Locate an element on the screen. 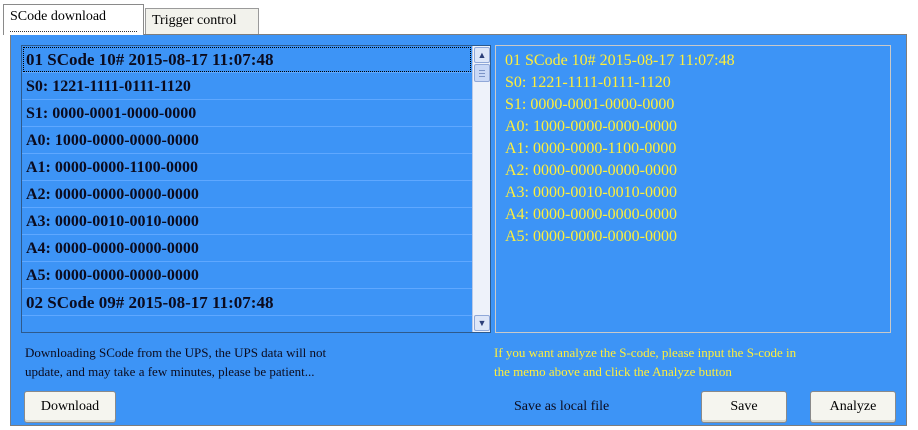 This screenshot has height=430, width=918. list-item: 01 SCode 10# 2015-08-17 11:07:48 is located at coordinates (247, 59).